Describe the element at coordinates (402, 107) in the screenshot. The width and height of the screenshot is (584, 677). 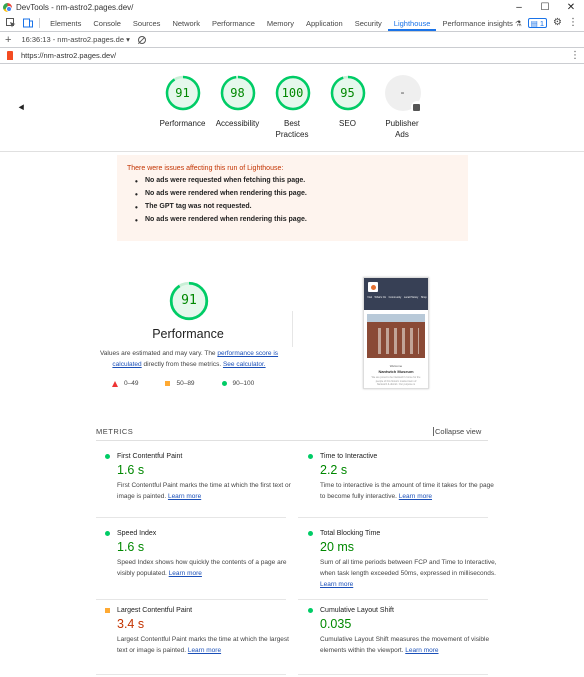
I see `gauge-publisher-ads: - Publisher Ads` at that location.